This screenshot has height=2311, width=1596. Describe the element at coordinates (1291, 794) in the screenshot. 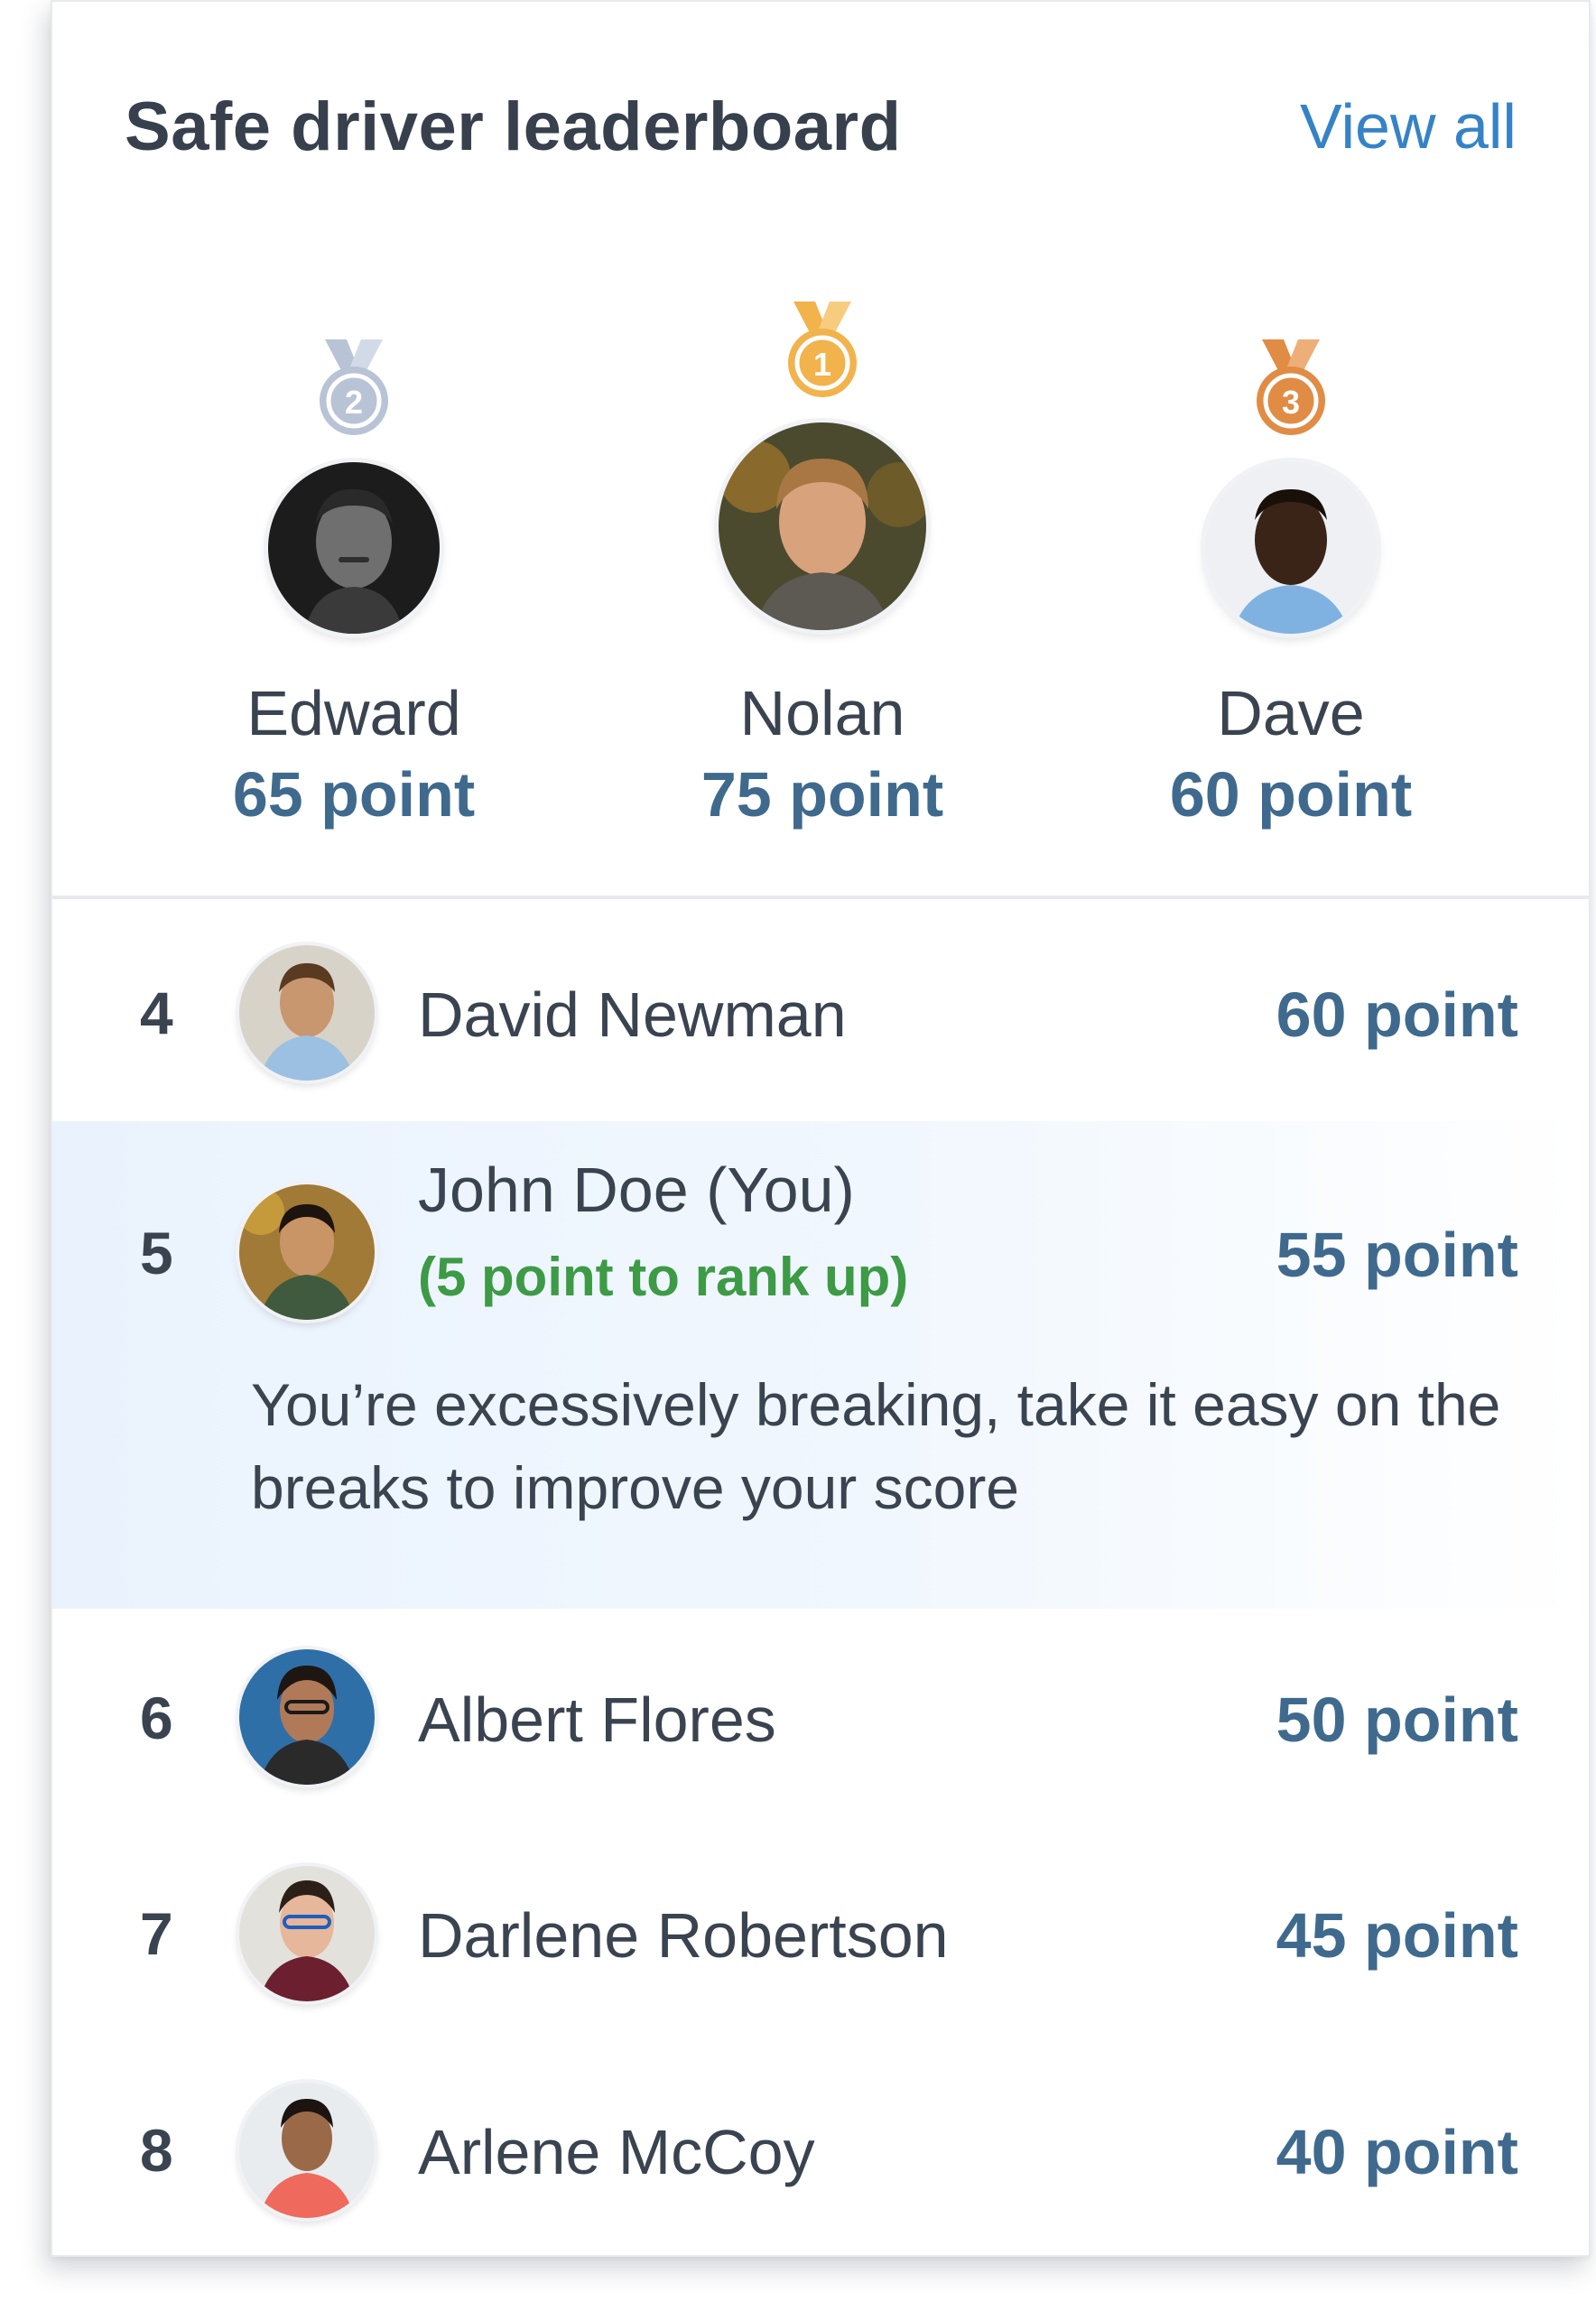

I see `podium-points: 60 point` at that location.